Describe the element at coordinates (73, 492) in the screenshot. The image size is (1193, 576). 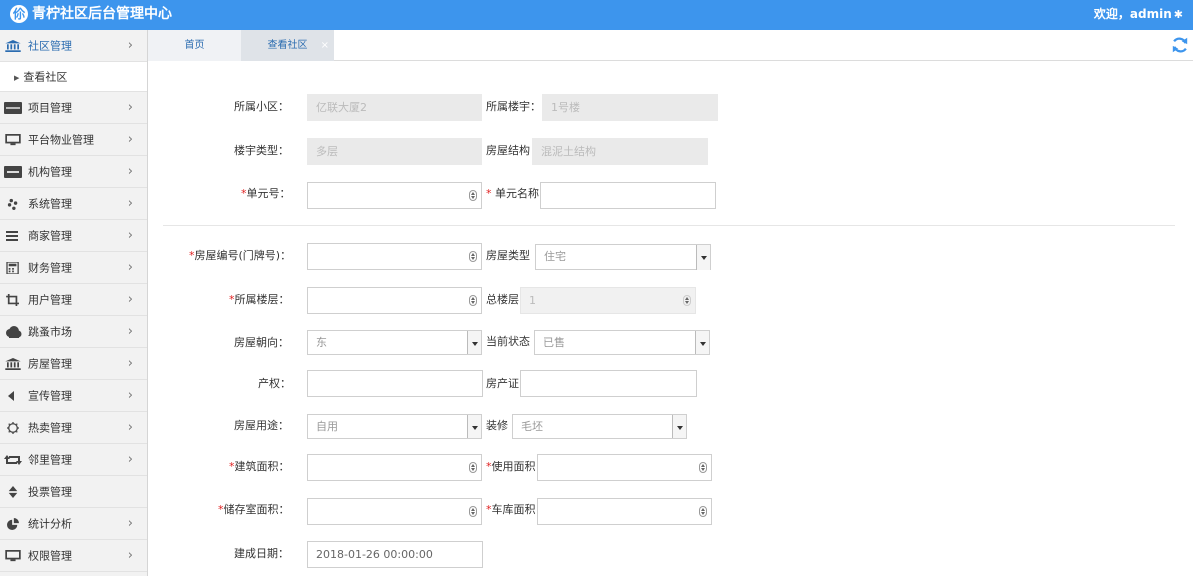
I see `sidebar-item-vote: 投票管理` at that location.